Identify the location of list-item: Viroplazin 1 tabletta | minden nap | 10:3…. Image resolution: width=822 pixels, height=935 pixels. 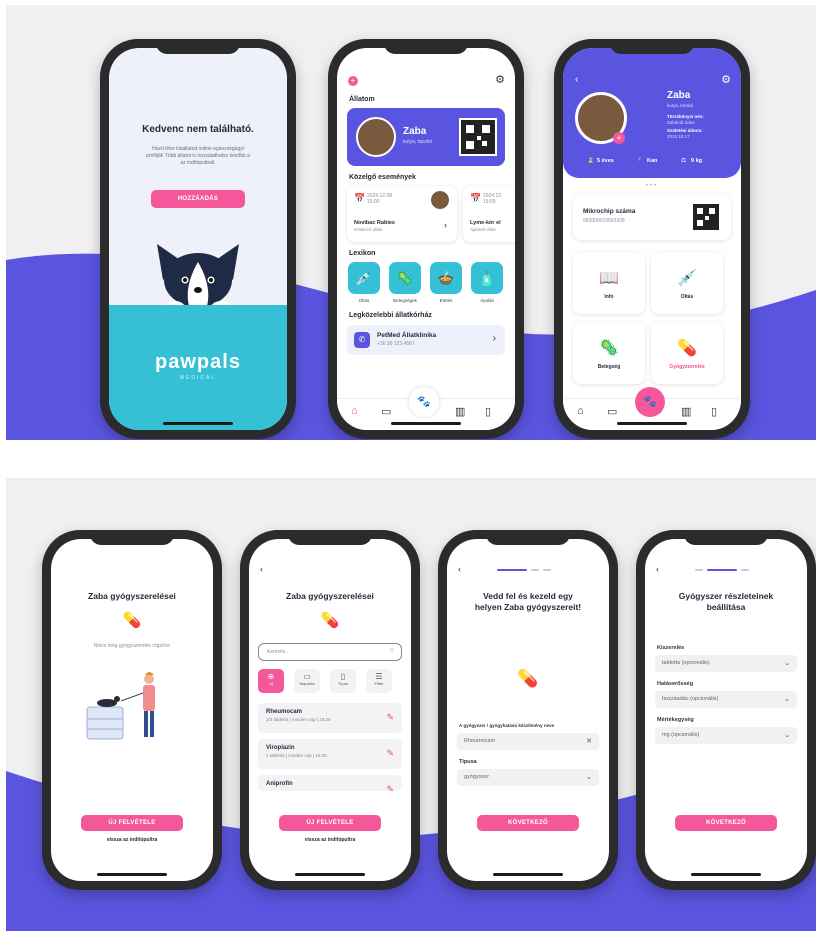
(330, 754).